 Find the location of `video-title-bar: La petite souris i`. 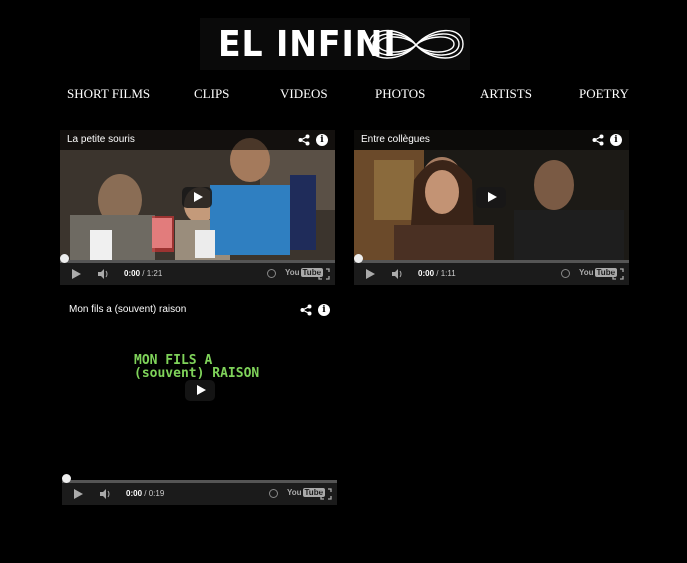

video-title-bar: La petite souris i is located at coordinates (197, 140).